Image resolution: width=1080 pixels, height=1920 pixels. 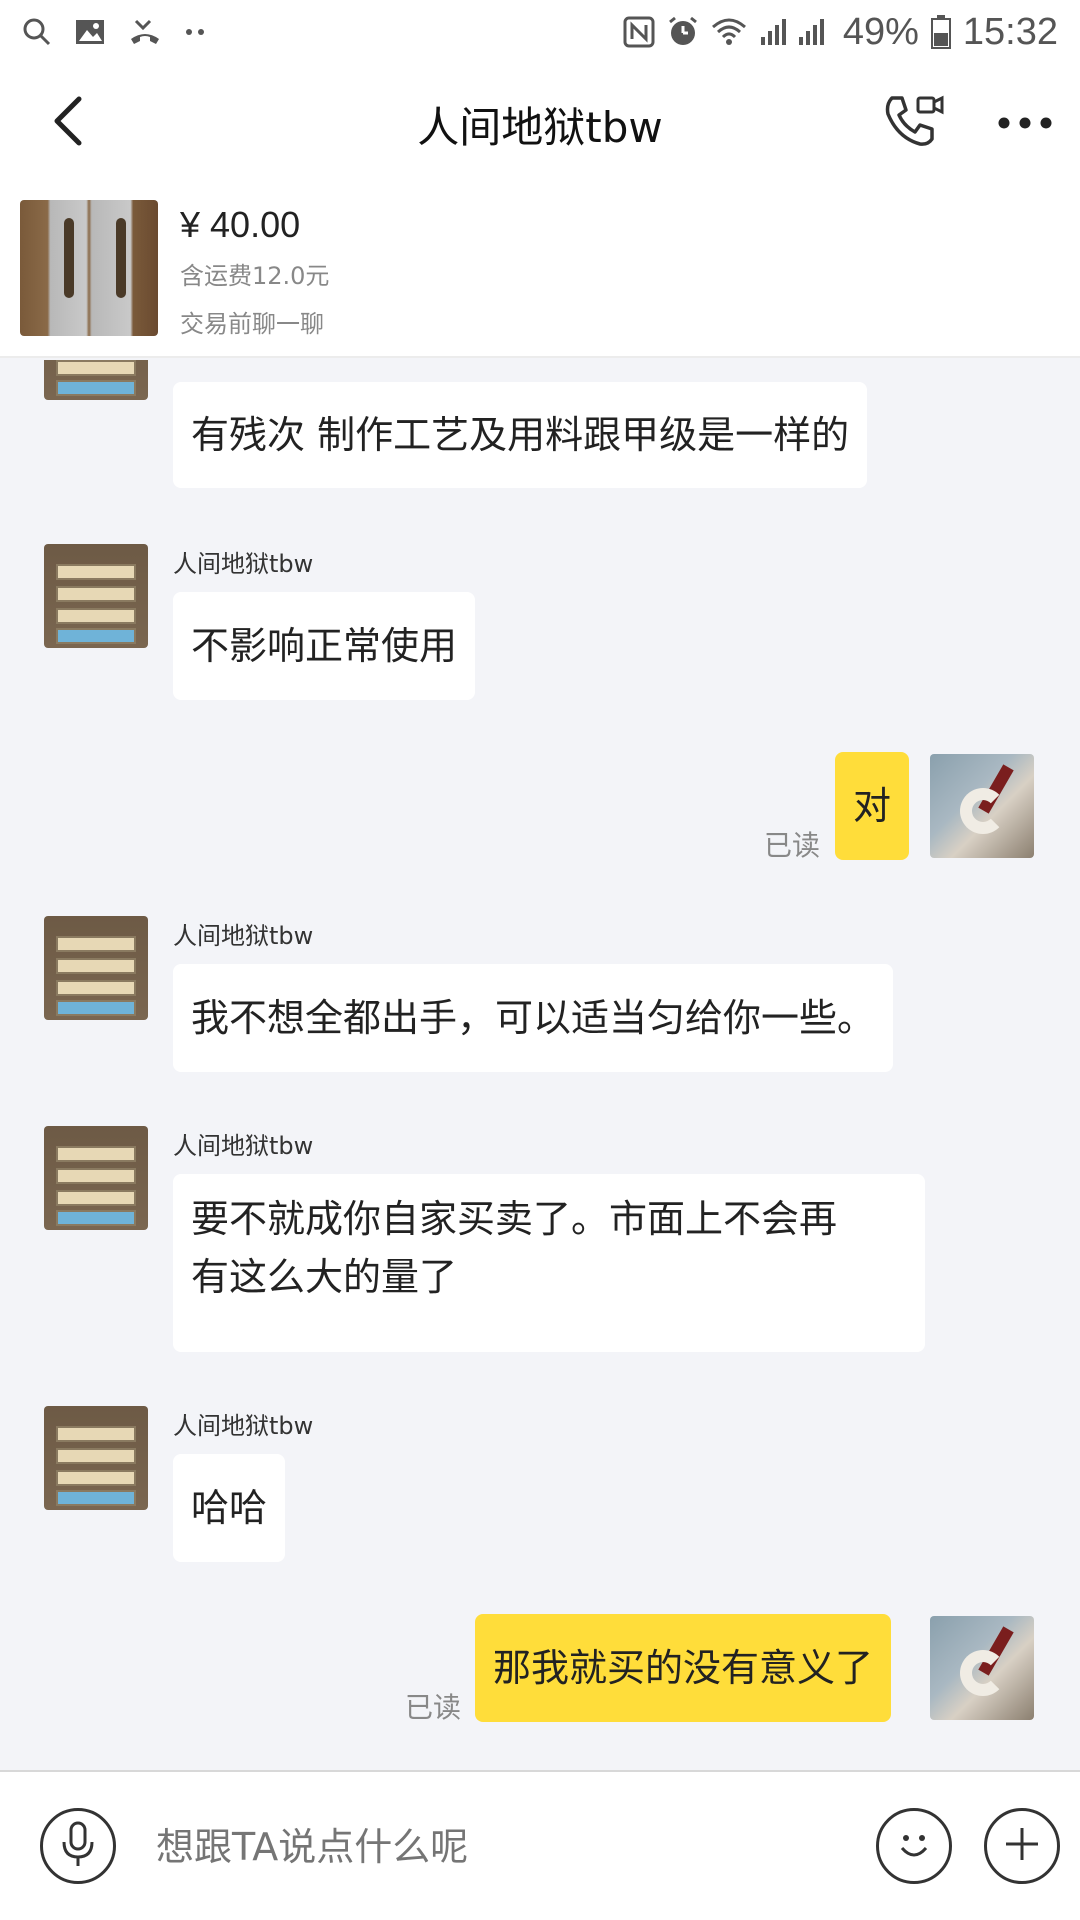 What do you see at coordinates (940, 32) in the screenshot?
I see `battery-icon` at bounding box center [940, 32].